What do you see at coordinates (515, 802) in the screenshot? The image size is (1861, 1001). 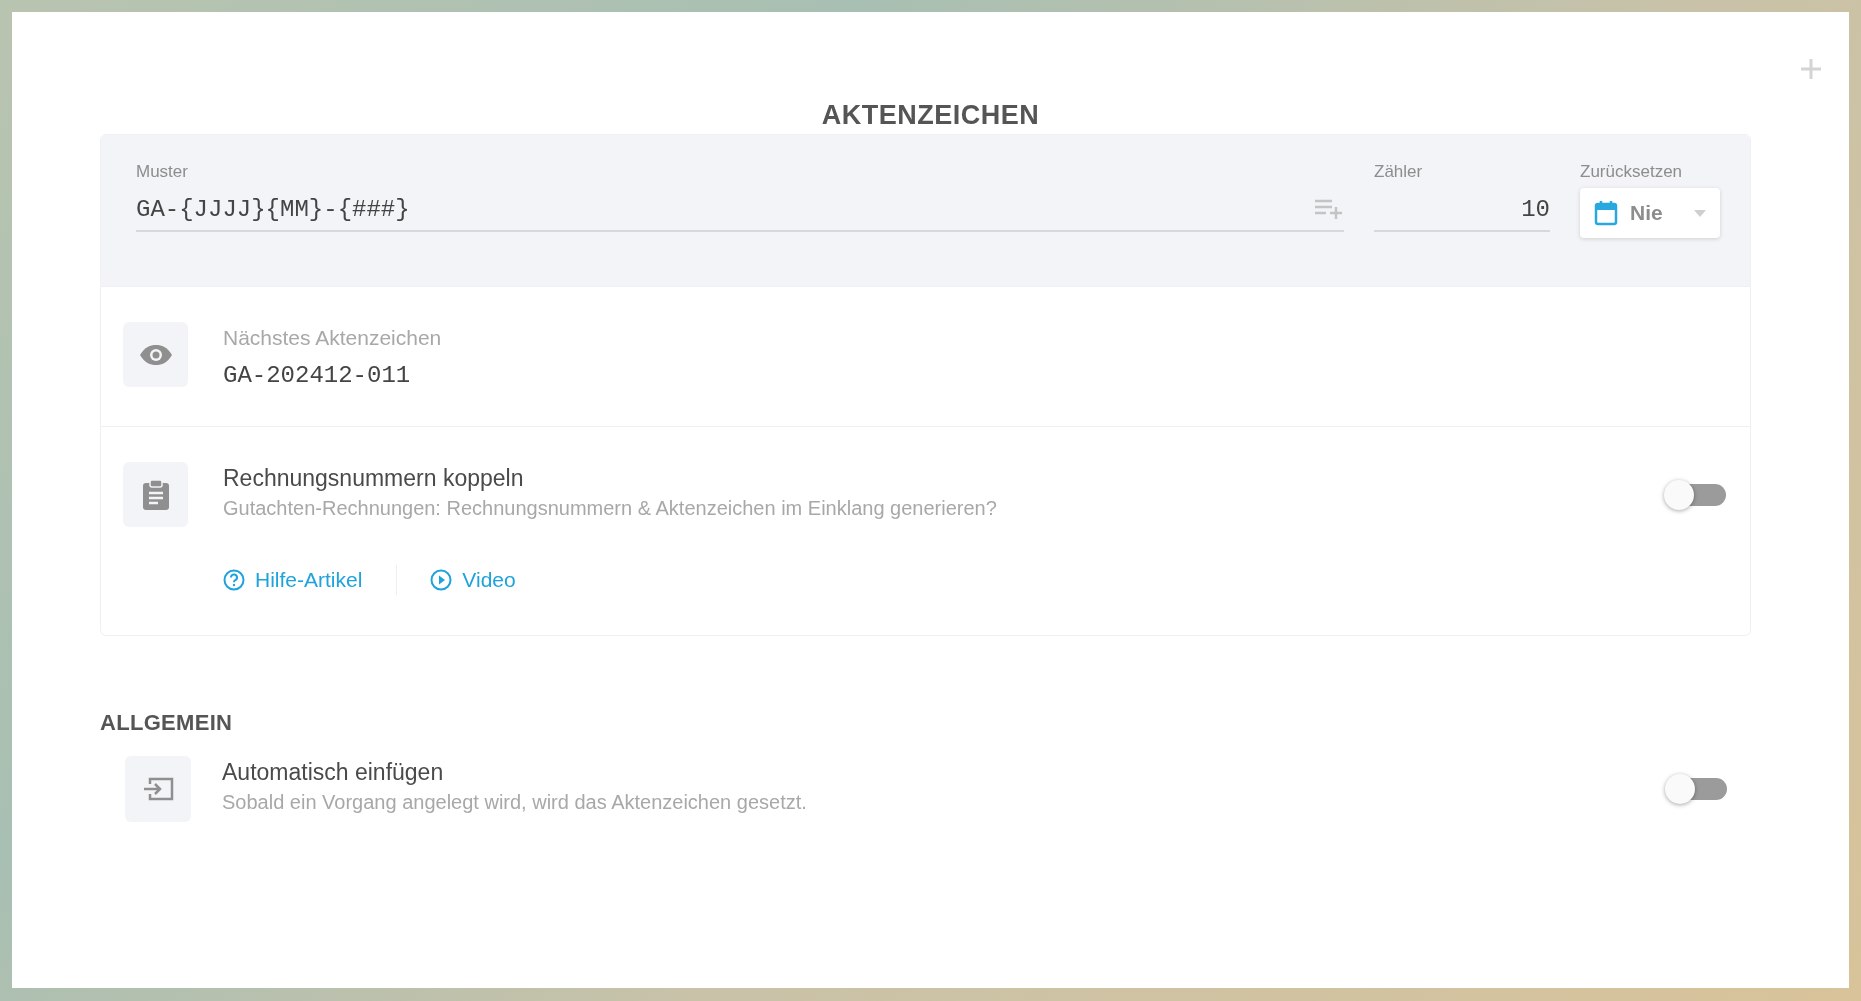 I see `setting-description: Sobald ein Vorgang angelegt wird, wird das Aktenzeichen gesetzt.` at bounding box center [515, 802].